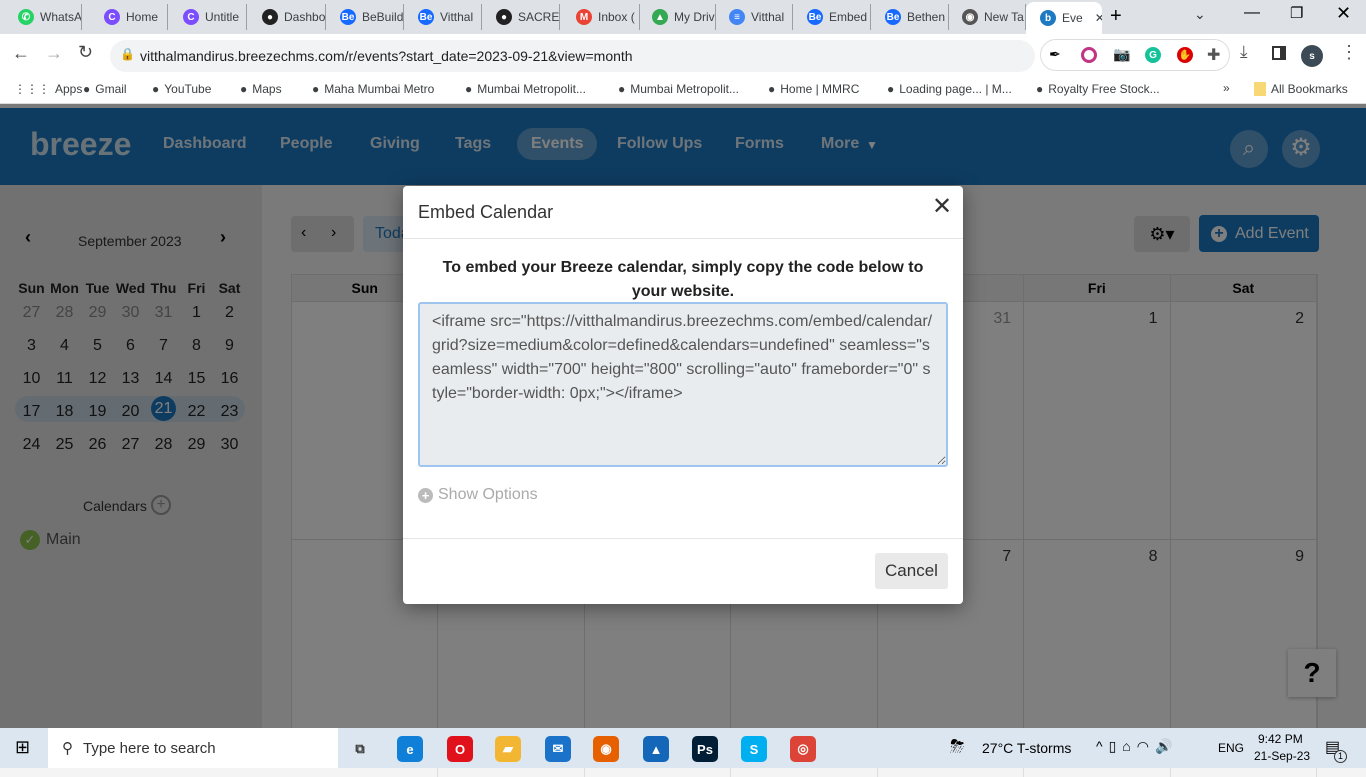 Image resolution: width=1366 pixels, height=777 pixels. What do you see at coordinates (1244, 52) in the screenshot?
I see `download-icon: ⤓` at bounding box center [1244, 52].